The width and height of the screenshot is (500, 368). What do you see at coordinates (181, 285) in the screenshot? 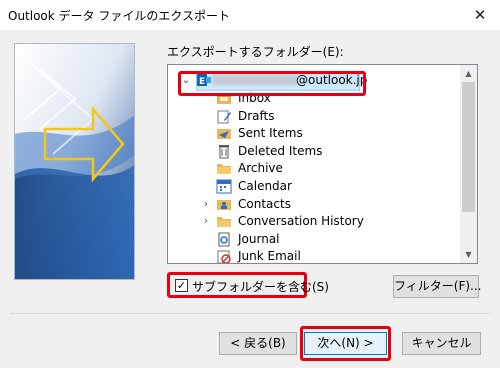
I see `include-subfolders-checkbox: ✓` at bounding box center [181, 285].